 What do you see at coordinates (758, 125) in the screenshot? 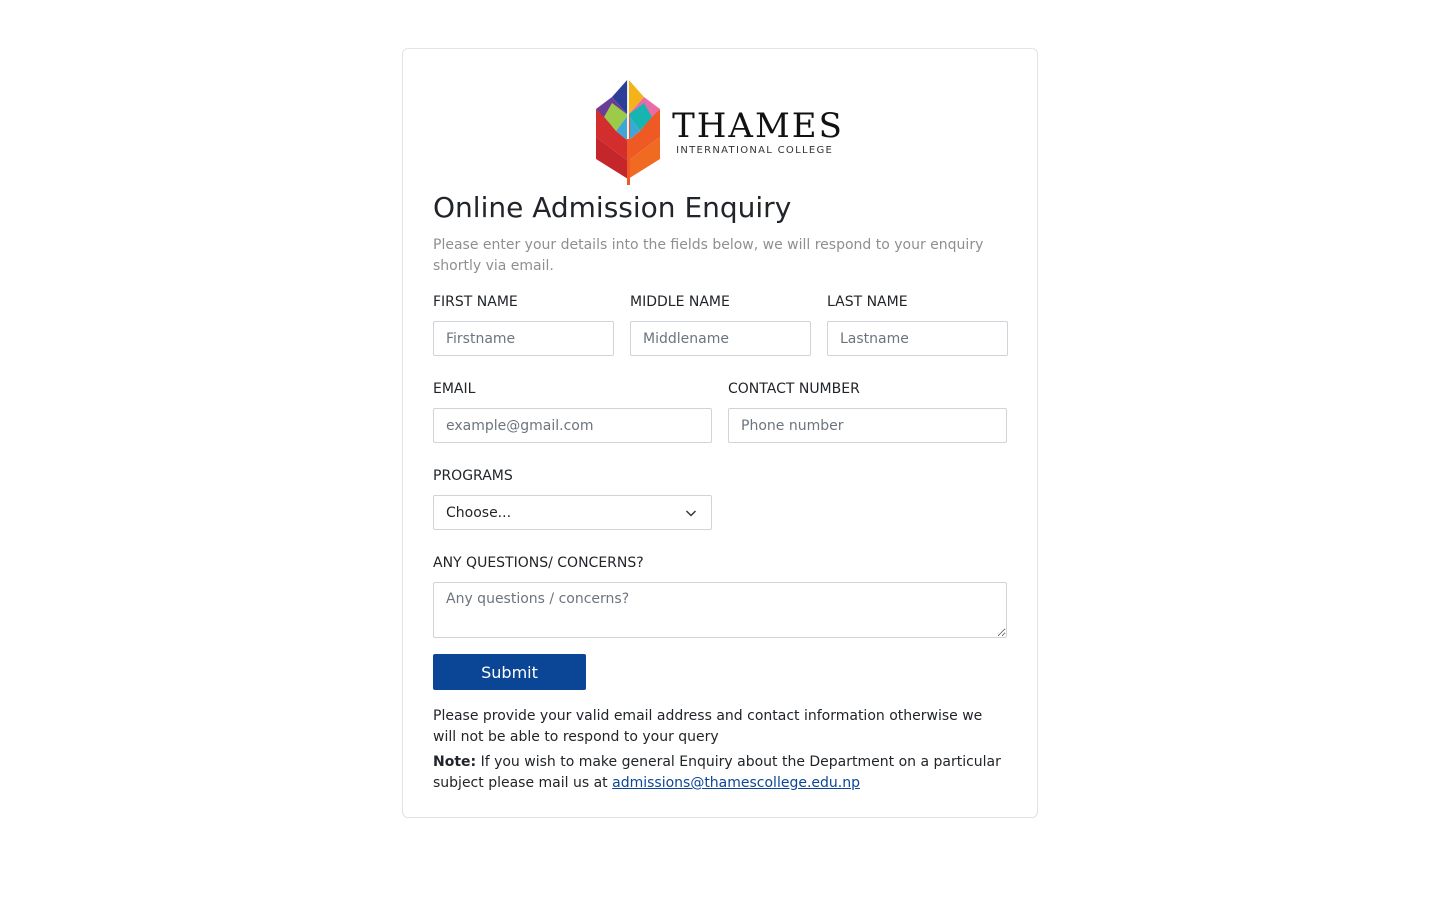
I see `logo-name: THAMES` at bounding box center [758, 125].